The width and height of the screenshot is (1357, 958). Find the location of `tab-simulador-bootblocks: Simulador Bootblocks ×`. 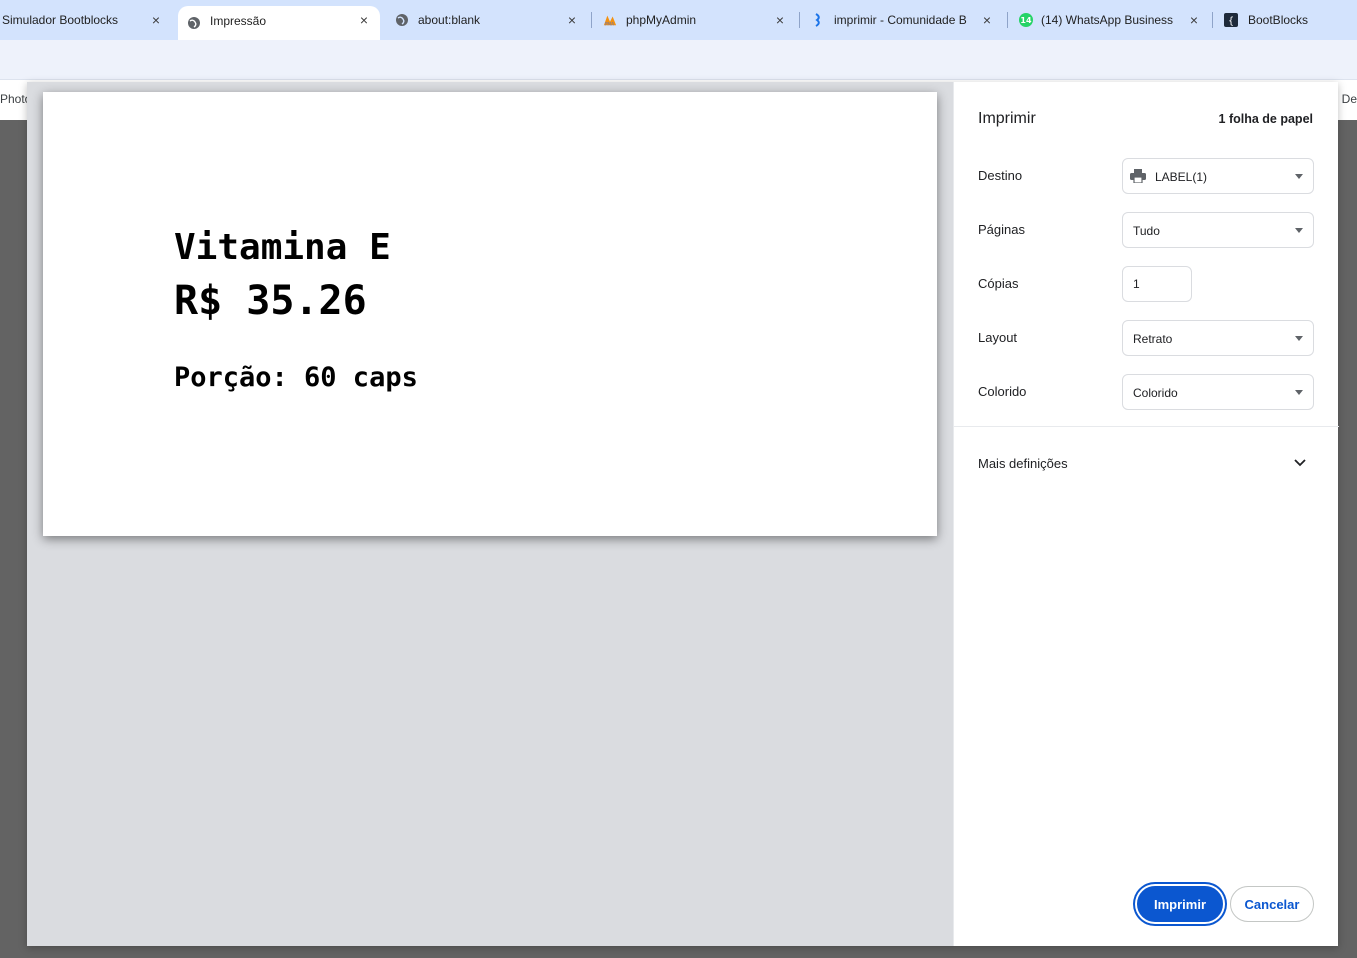

tab-simulador-bootblocks: Simulador Bootblocks × is located at coordinates (85, 20).